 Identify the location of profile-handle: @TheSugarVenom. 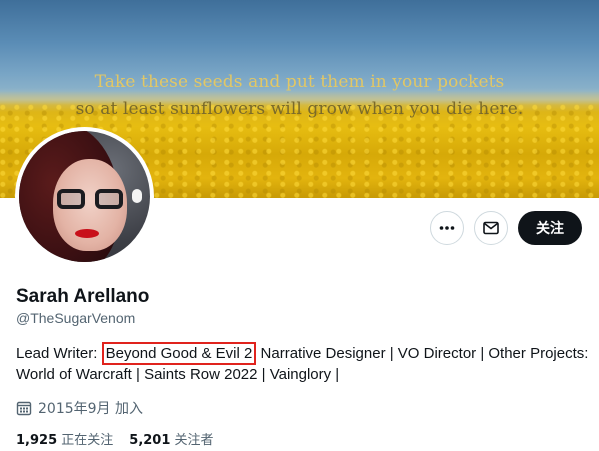
(76, 318).